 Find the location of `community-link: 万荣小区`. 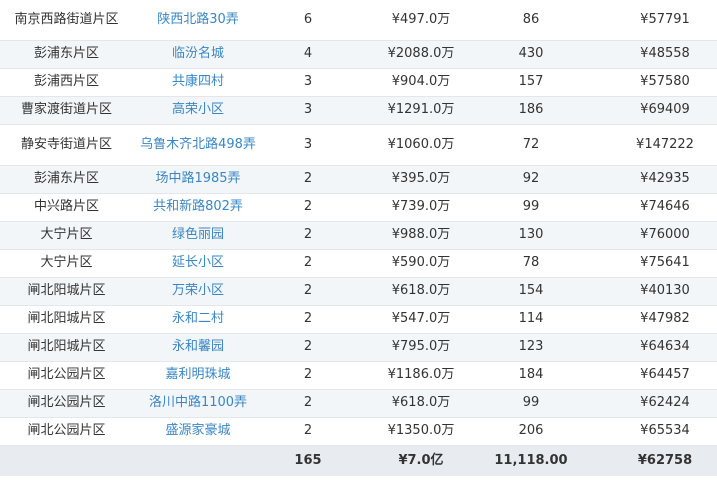

community-link: 万荣小区 is located at coordinates (198, 290).